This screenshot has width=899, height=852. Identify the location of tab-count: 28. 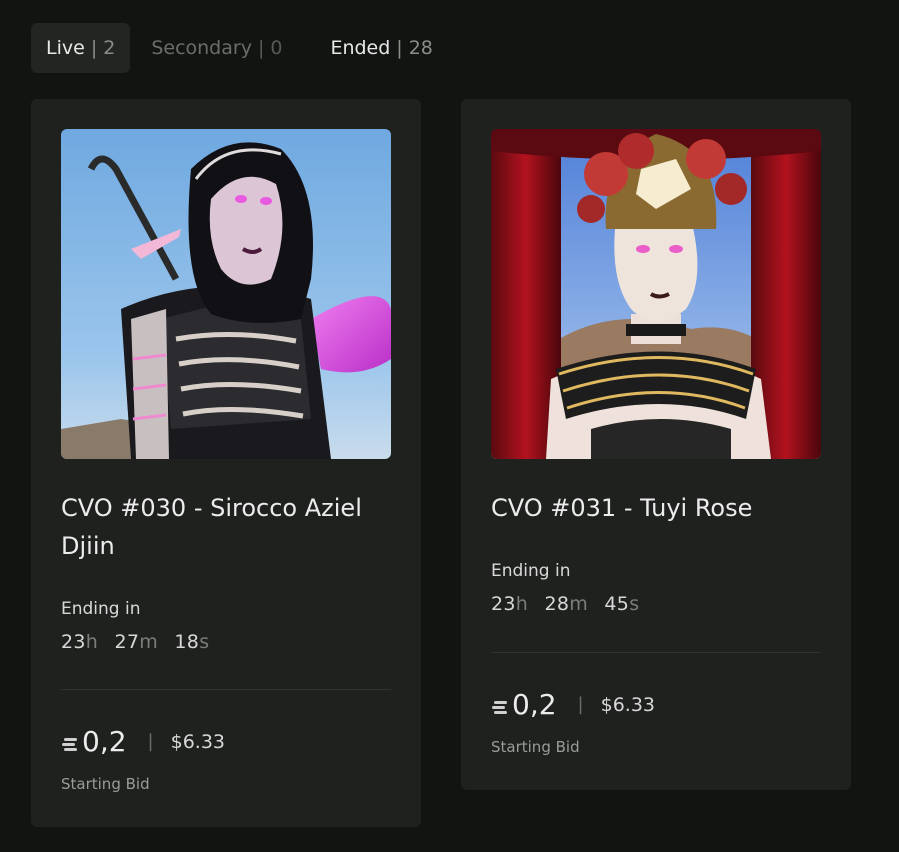
(420, 48).